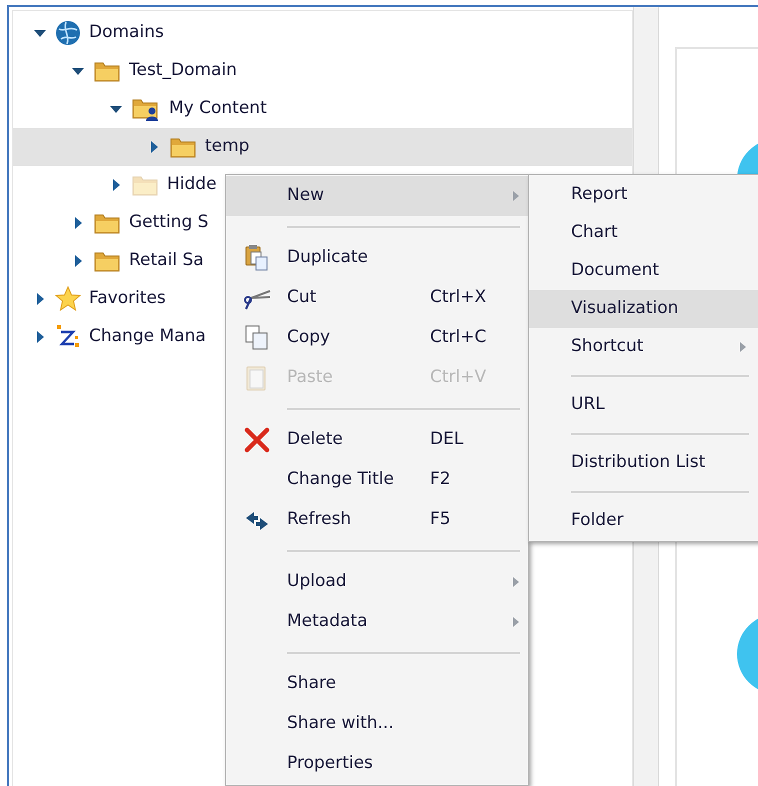  Describe the element at coordinates (440, 520) in the screenshot. I see `shortcut-text: F5` at that location.